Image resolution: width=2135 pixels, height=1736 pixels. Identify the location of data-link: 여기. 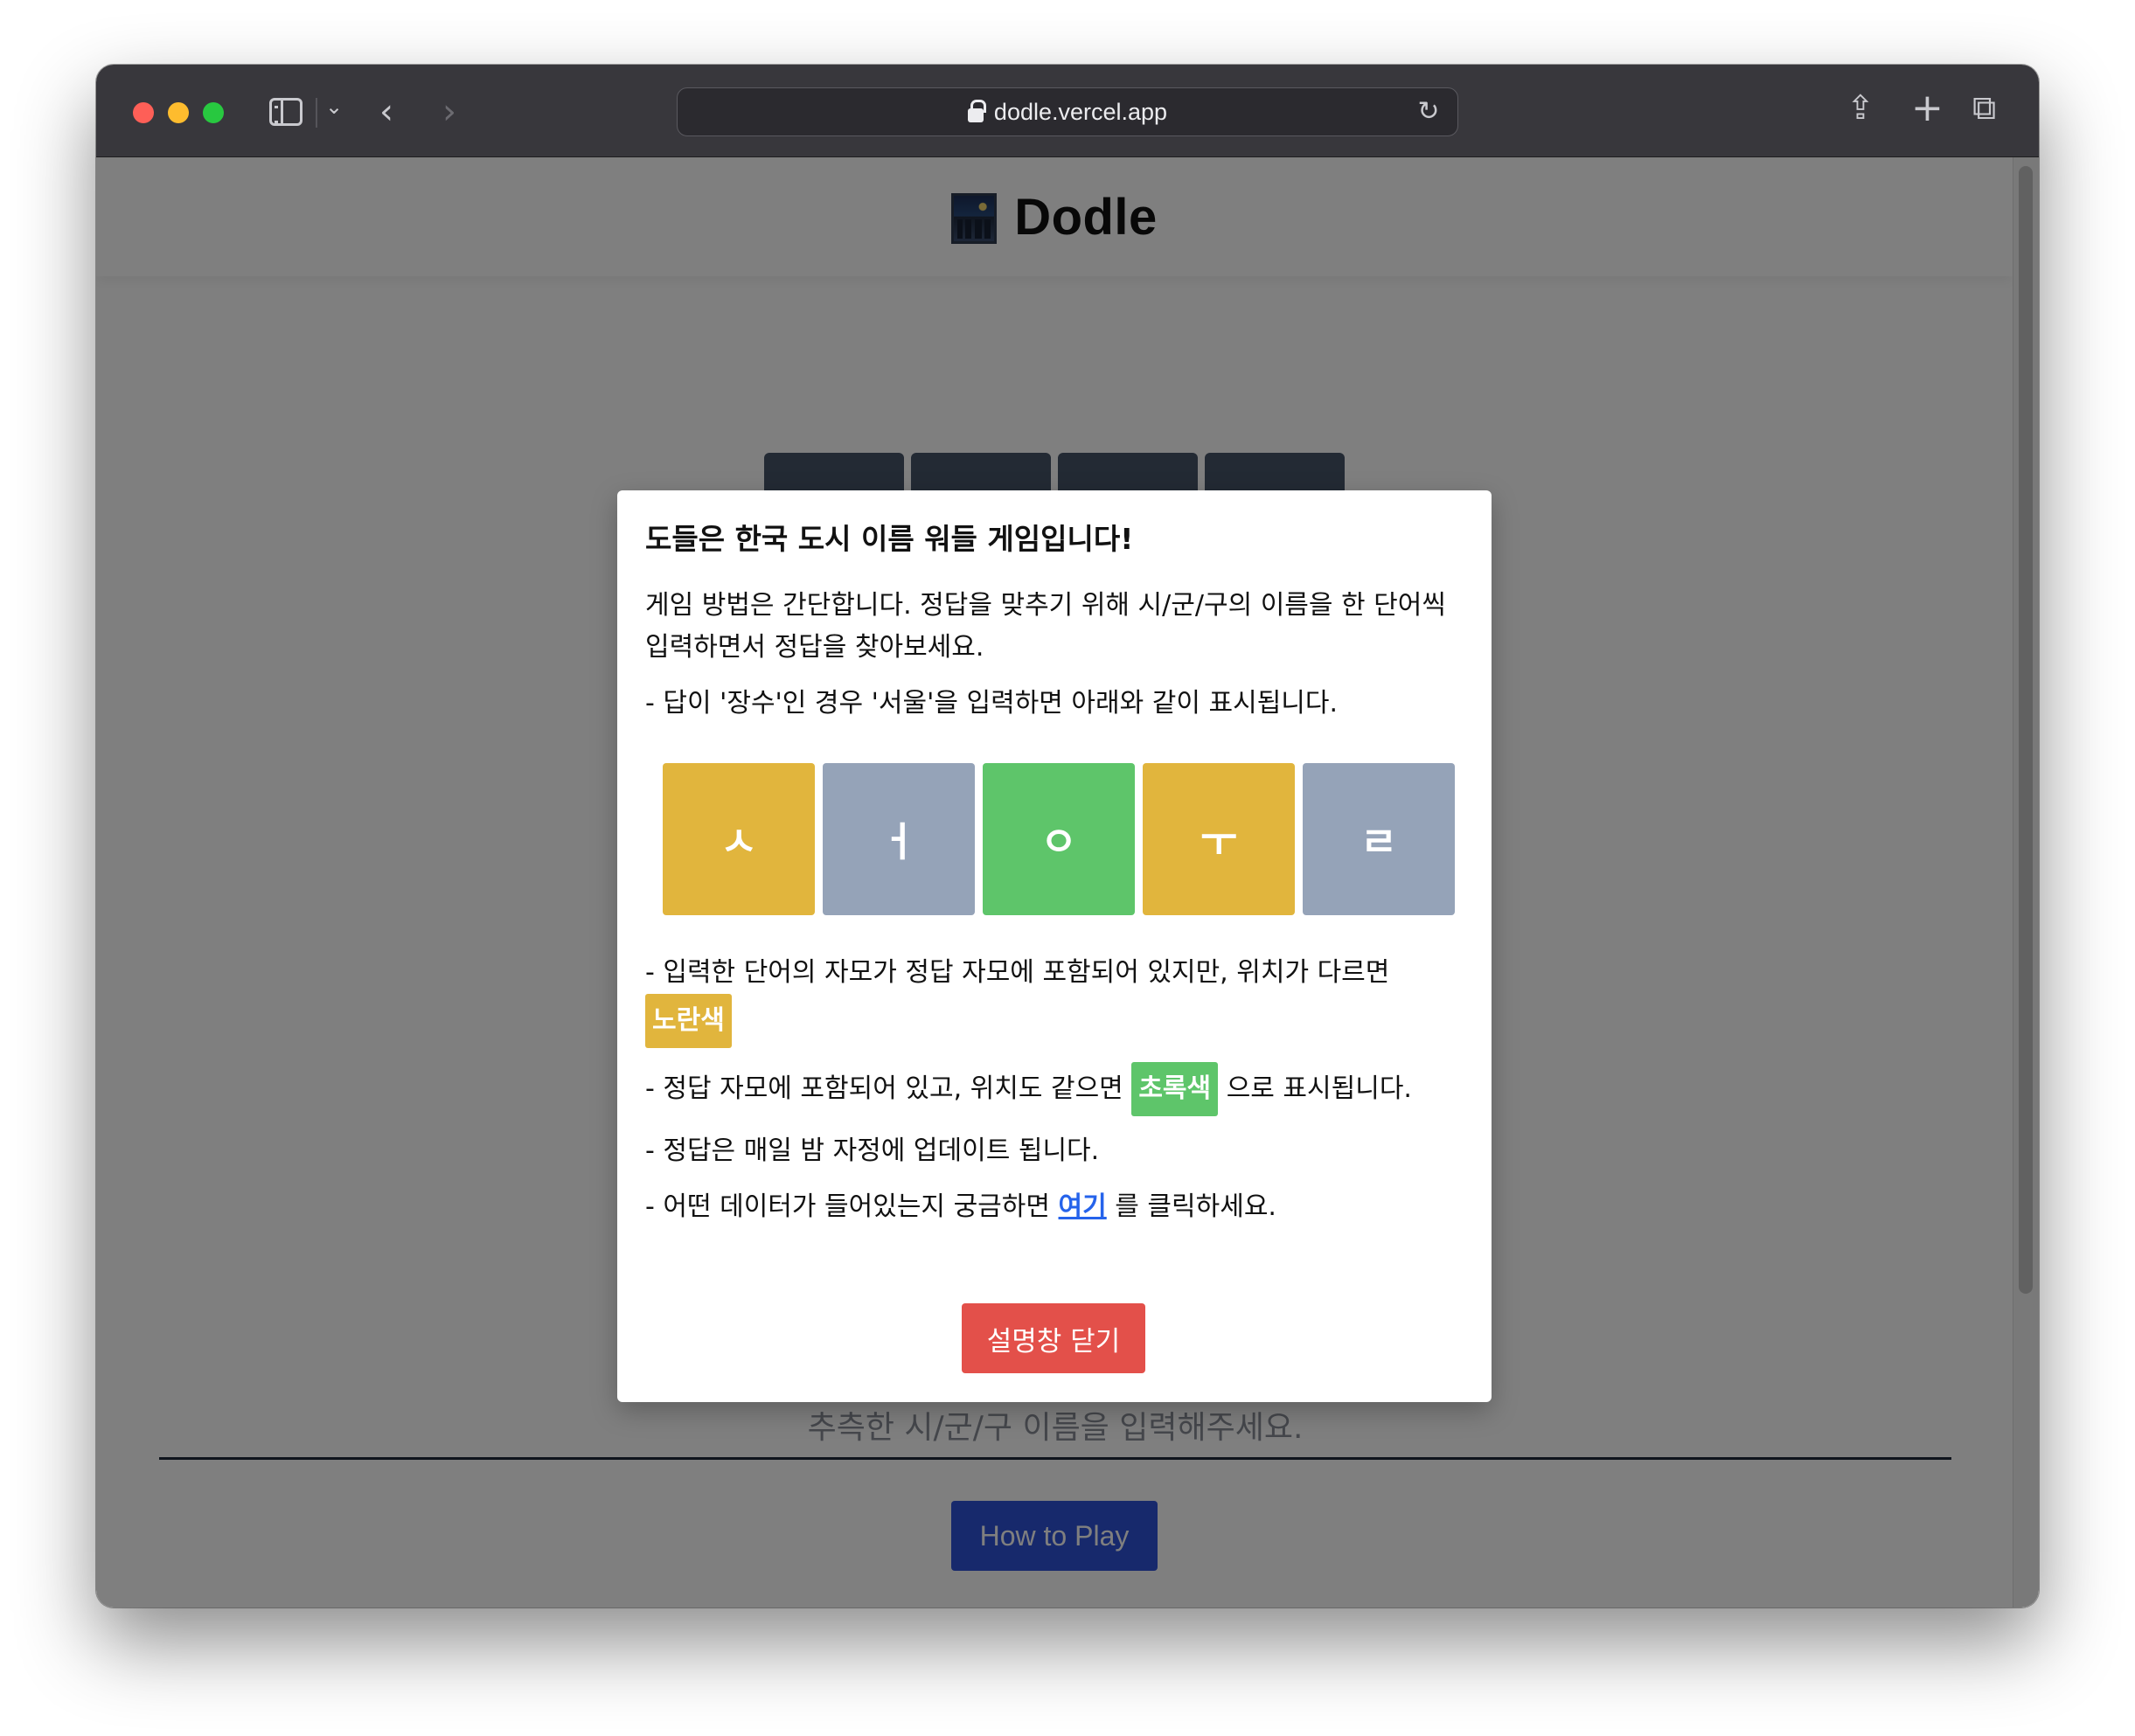
(1083, 1206).